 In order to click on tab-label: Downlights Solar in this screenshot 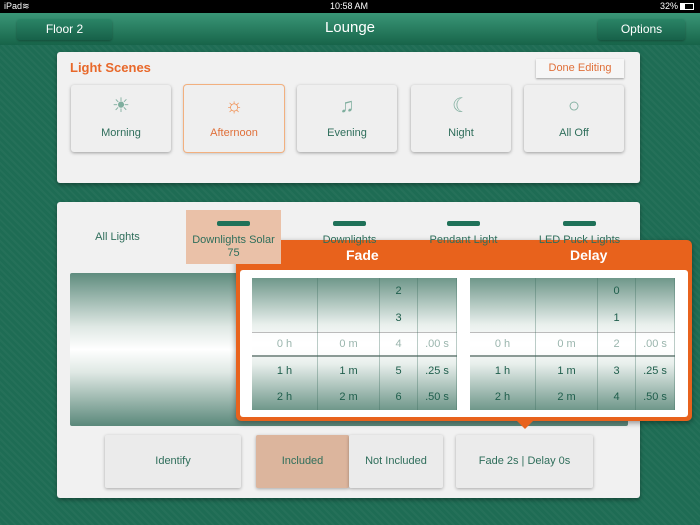, I will do `click(233, 240)`.